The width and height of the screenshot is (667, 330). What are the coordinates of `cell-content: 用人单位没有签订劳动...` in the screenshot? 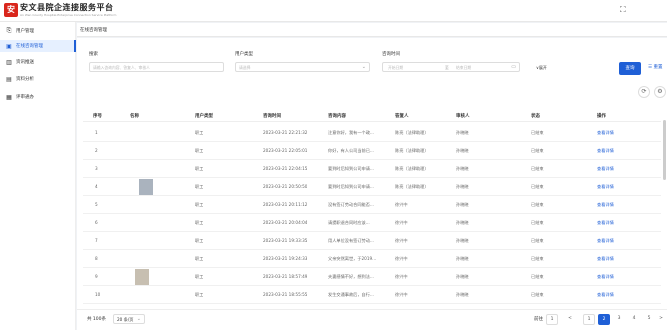 It's located at (351, 240).